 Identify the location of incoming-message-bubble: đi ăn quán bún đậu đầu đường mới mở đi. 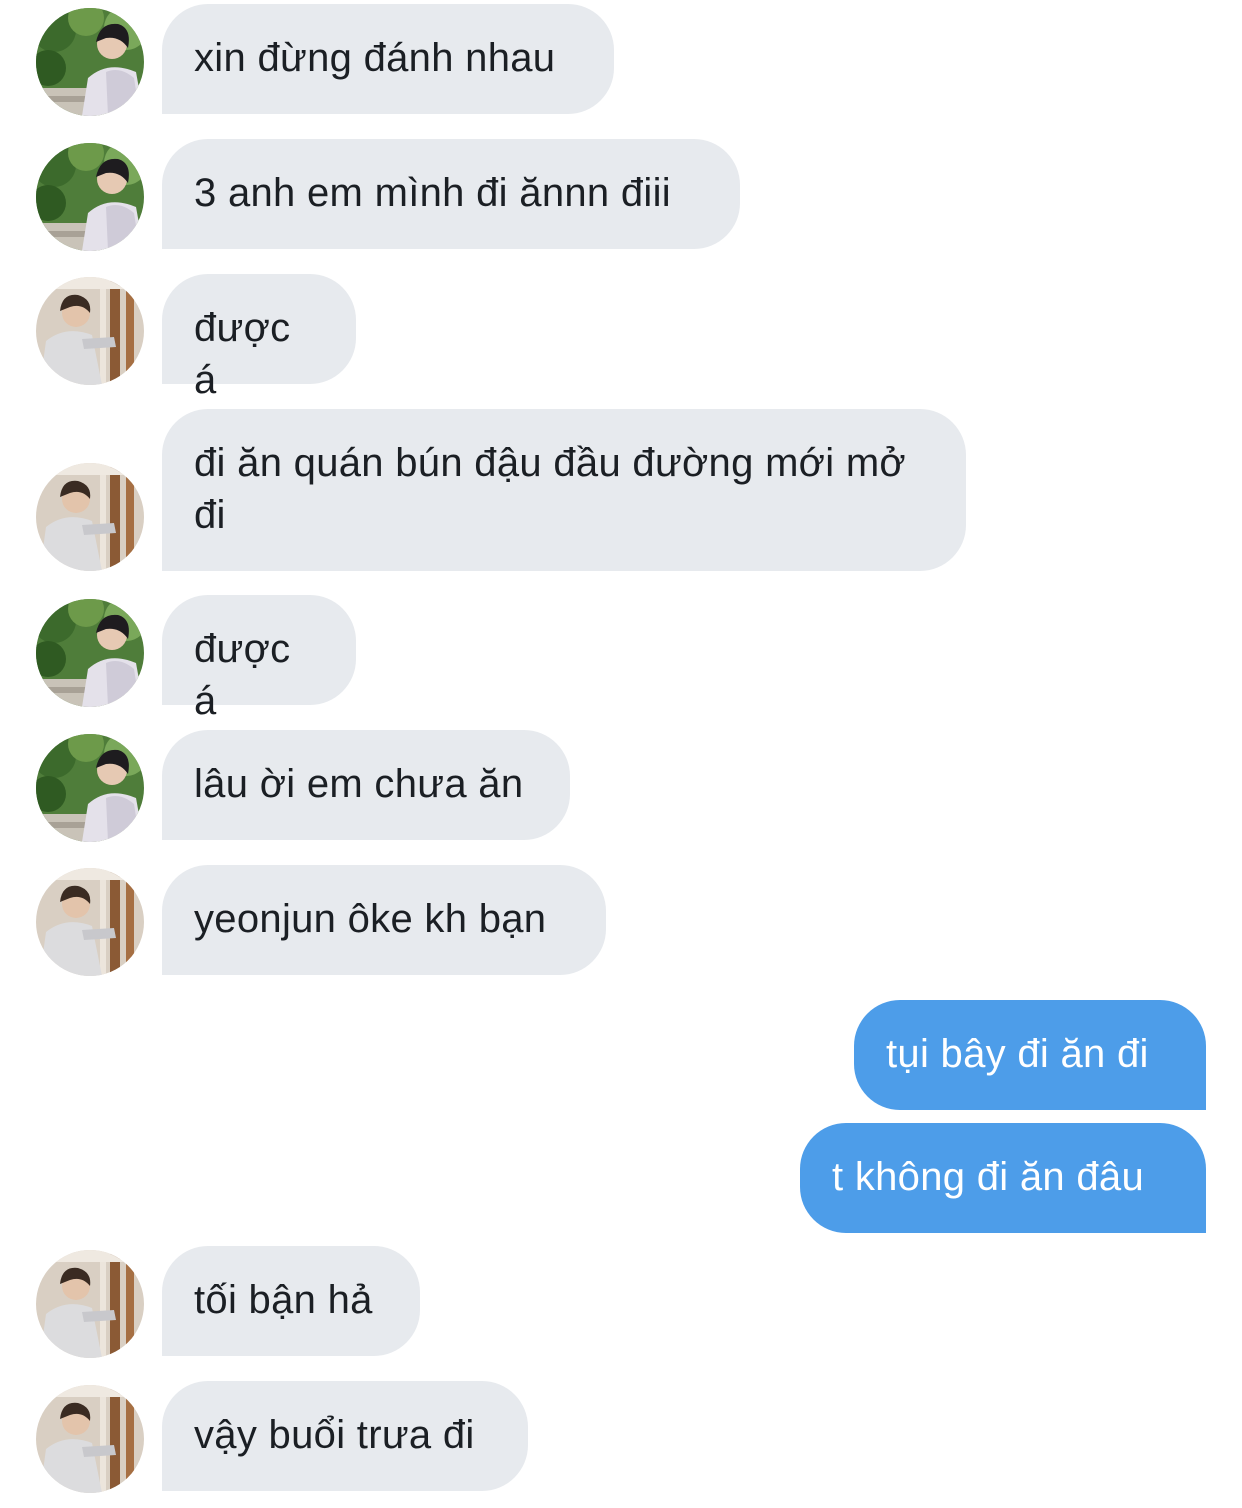
(564, 490).